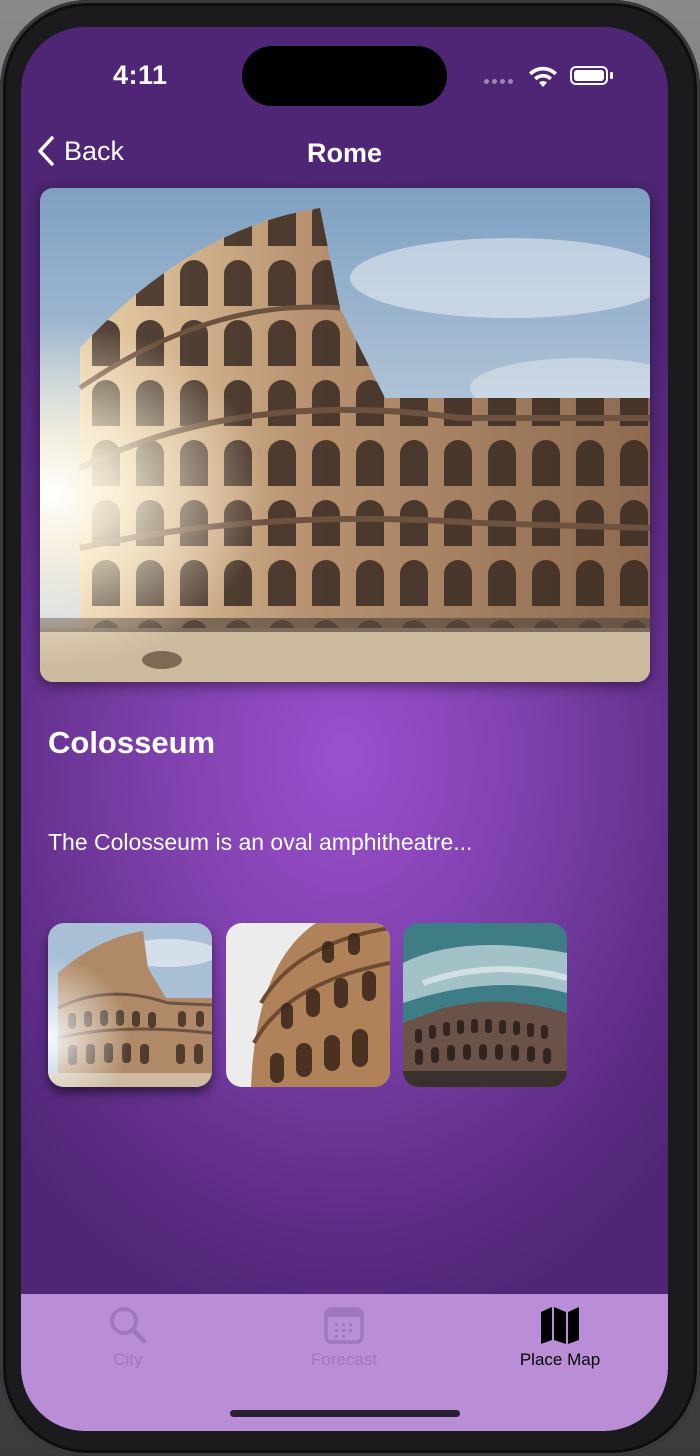 The height and width of the screenshot is (1456, 700). I want to click on status-bar: 4:11, so click(344, 77).